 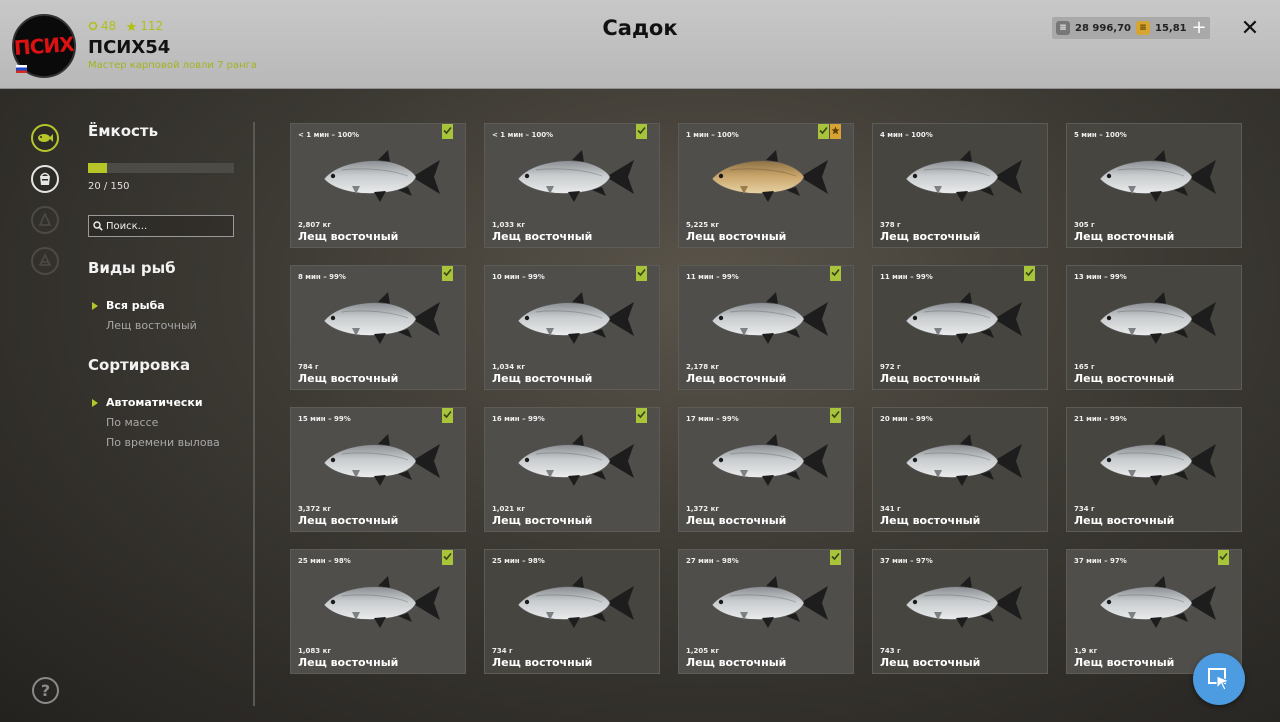 What do you see at coordinates (166, 226) in the screenshot?
I see `search-input` at bounding box center [166, 226].